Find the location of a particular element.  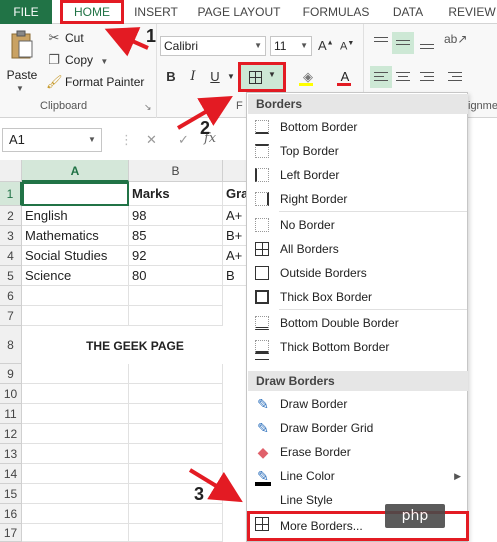

menu-item-thick-bottom-border: Thick Bottom Border is located at coordinates (358, 347).